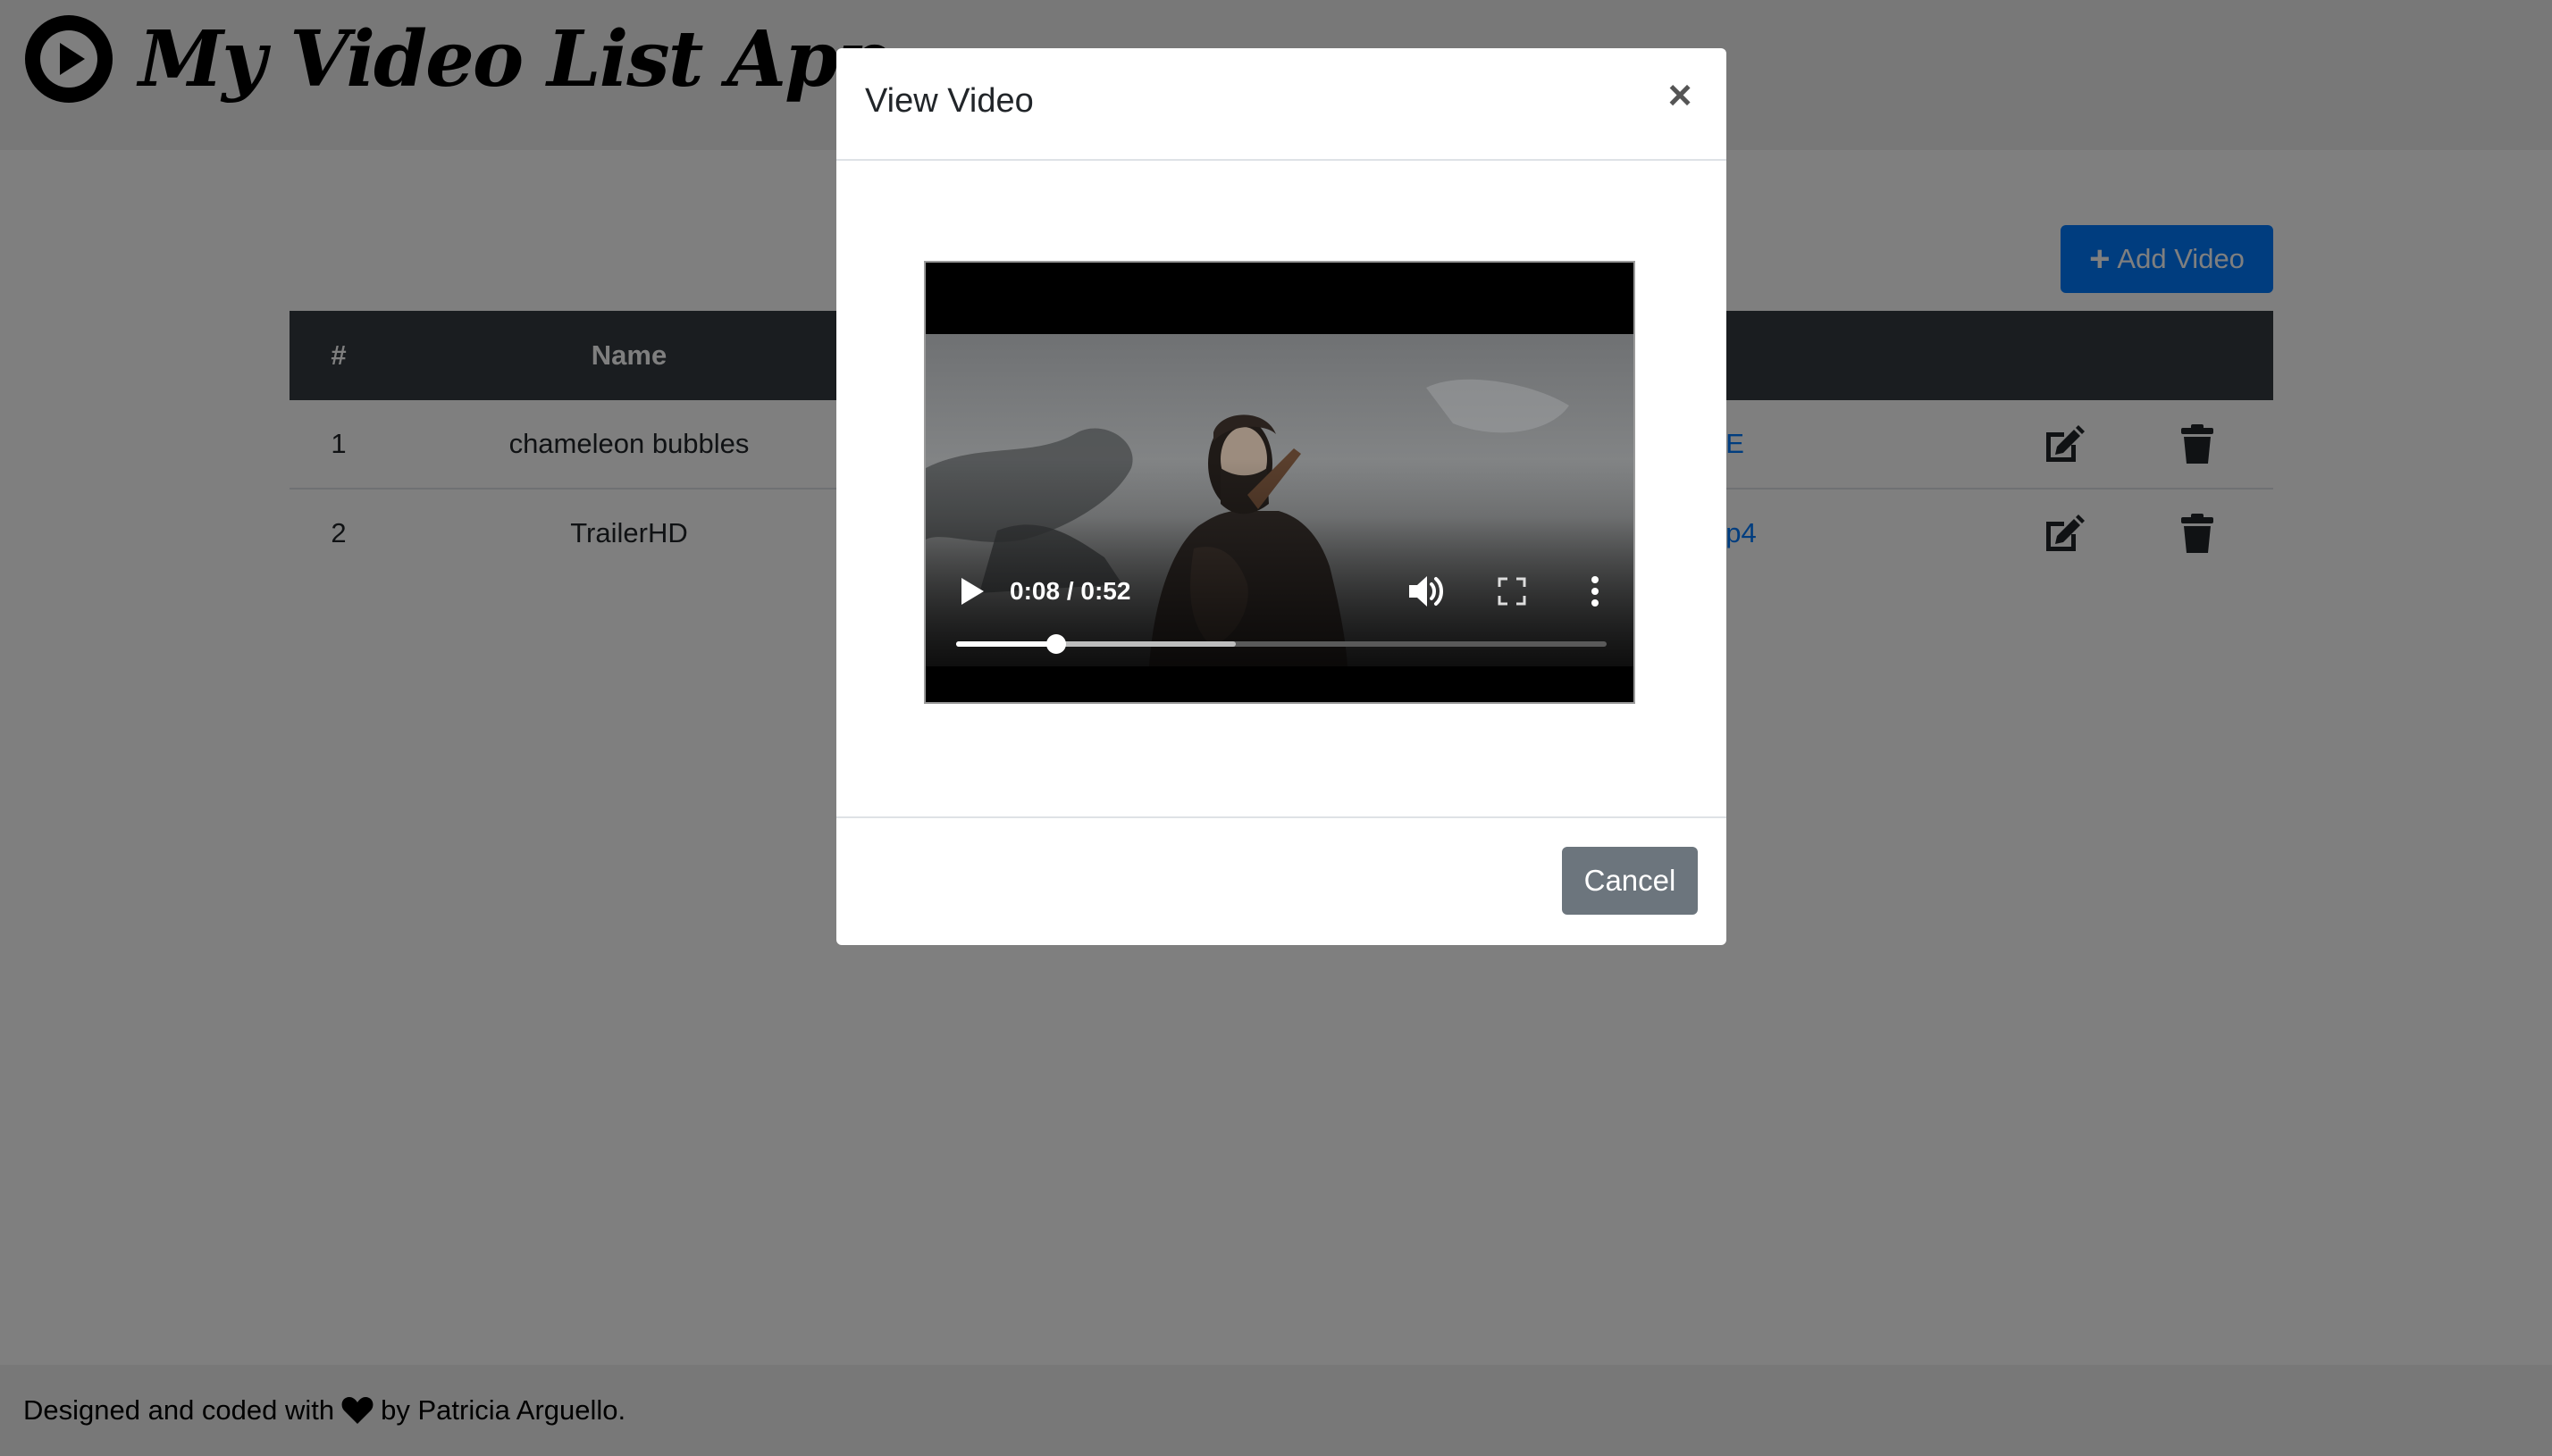 The height and width of the screenshot is (1456, 2552). What do you see at coordinates (1680, 94) in the screenshot?
I see `close-icon: ×` at bounding box center [1680, 94].